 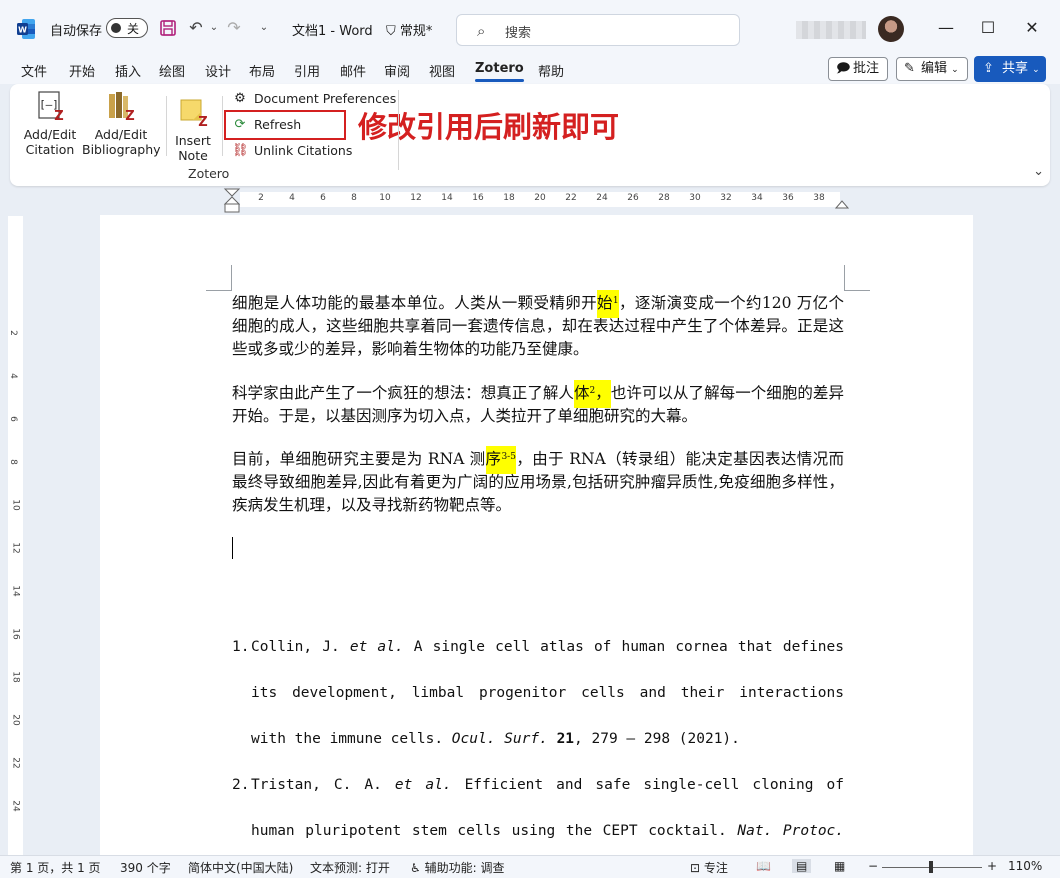 What do you see at coordinates (133, 29) in the screenshot?
I see `autosave-state: 关` at bounding box center [133, 29].